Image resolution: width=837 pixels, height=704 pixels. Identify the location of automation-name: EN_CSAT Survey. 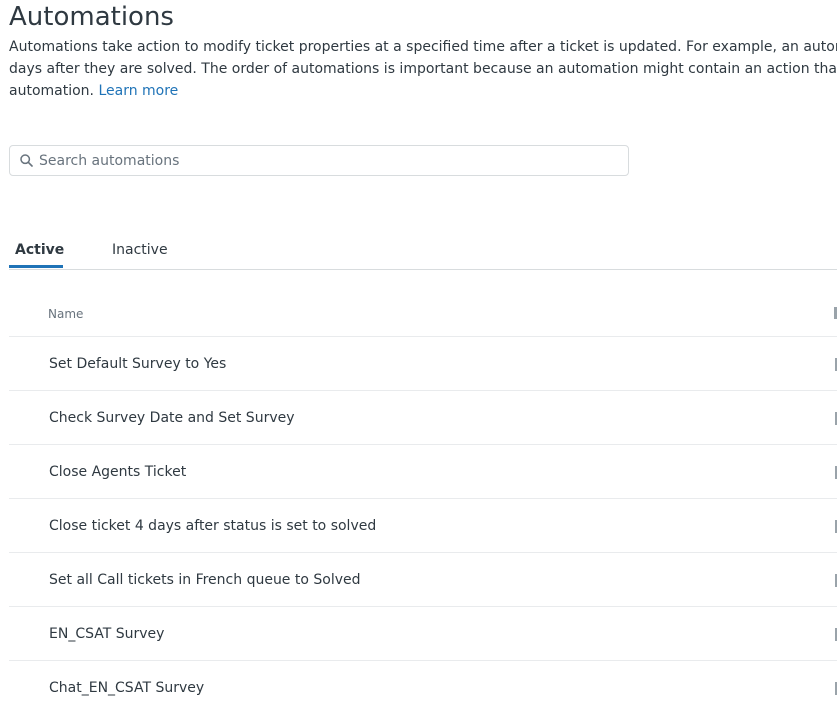
(106, 634).